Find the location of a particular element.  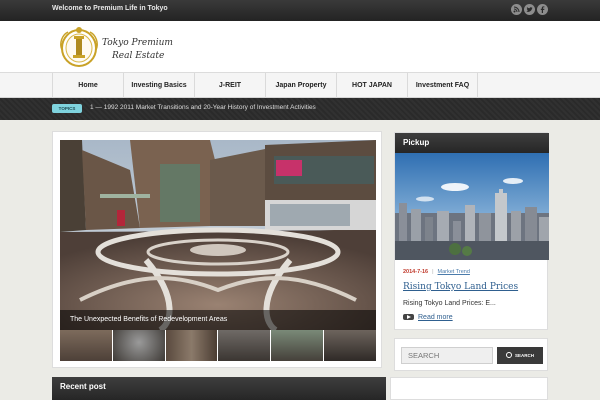

site-logo: Tokyo Premium Real Estate is located at coordinates (137, 50).